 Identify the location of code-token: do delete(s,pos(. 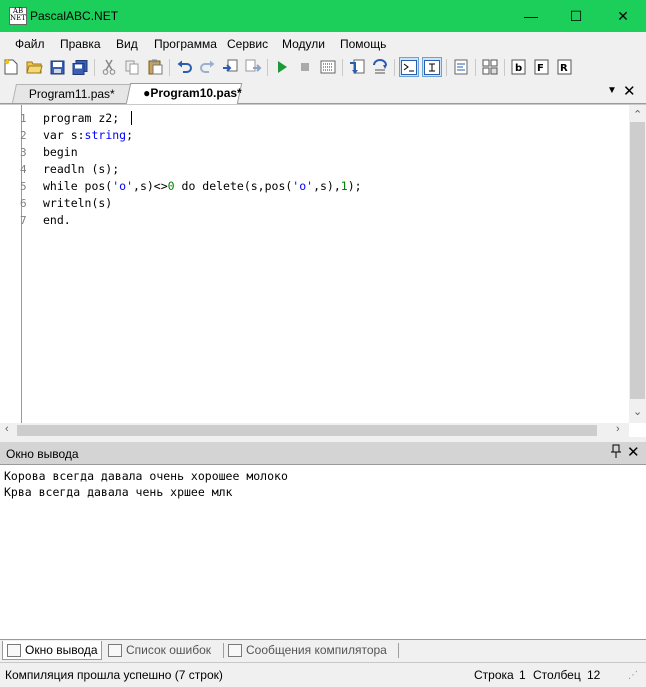
(233, 186).